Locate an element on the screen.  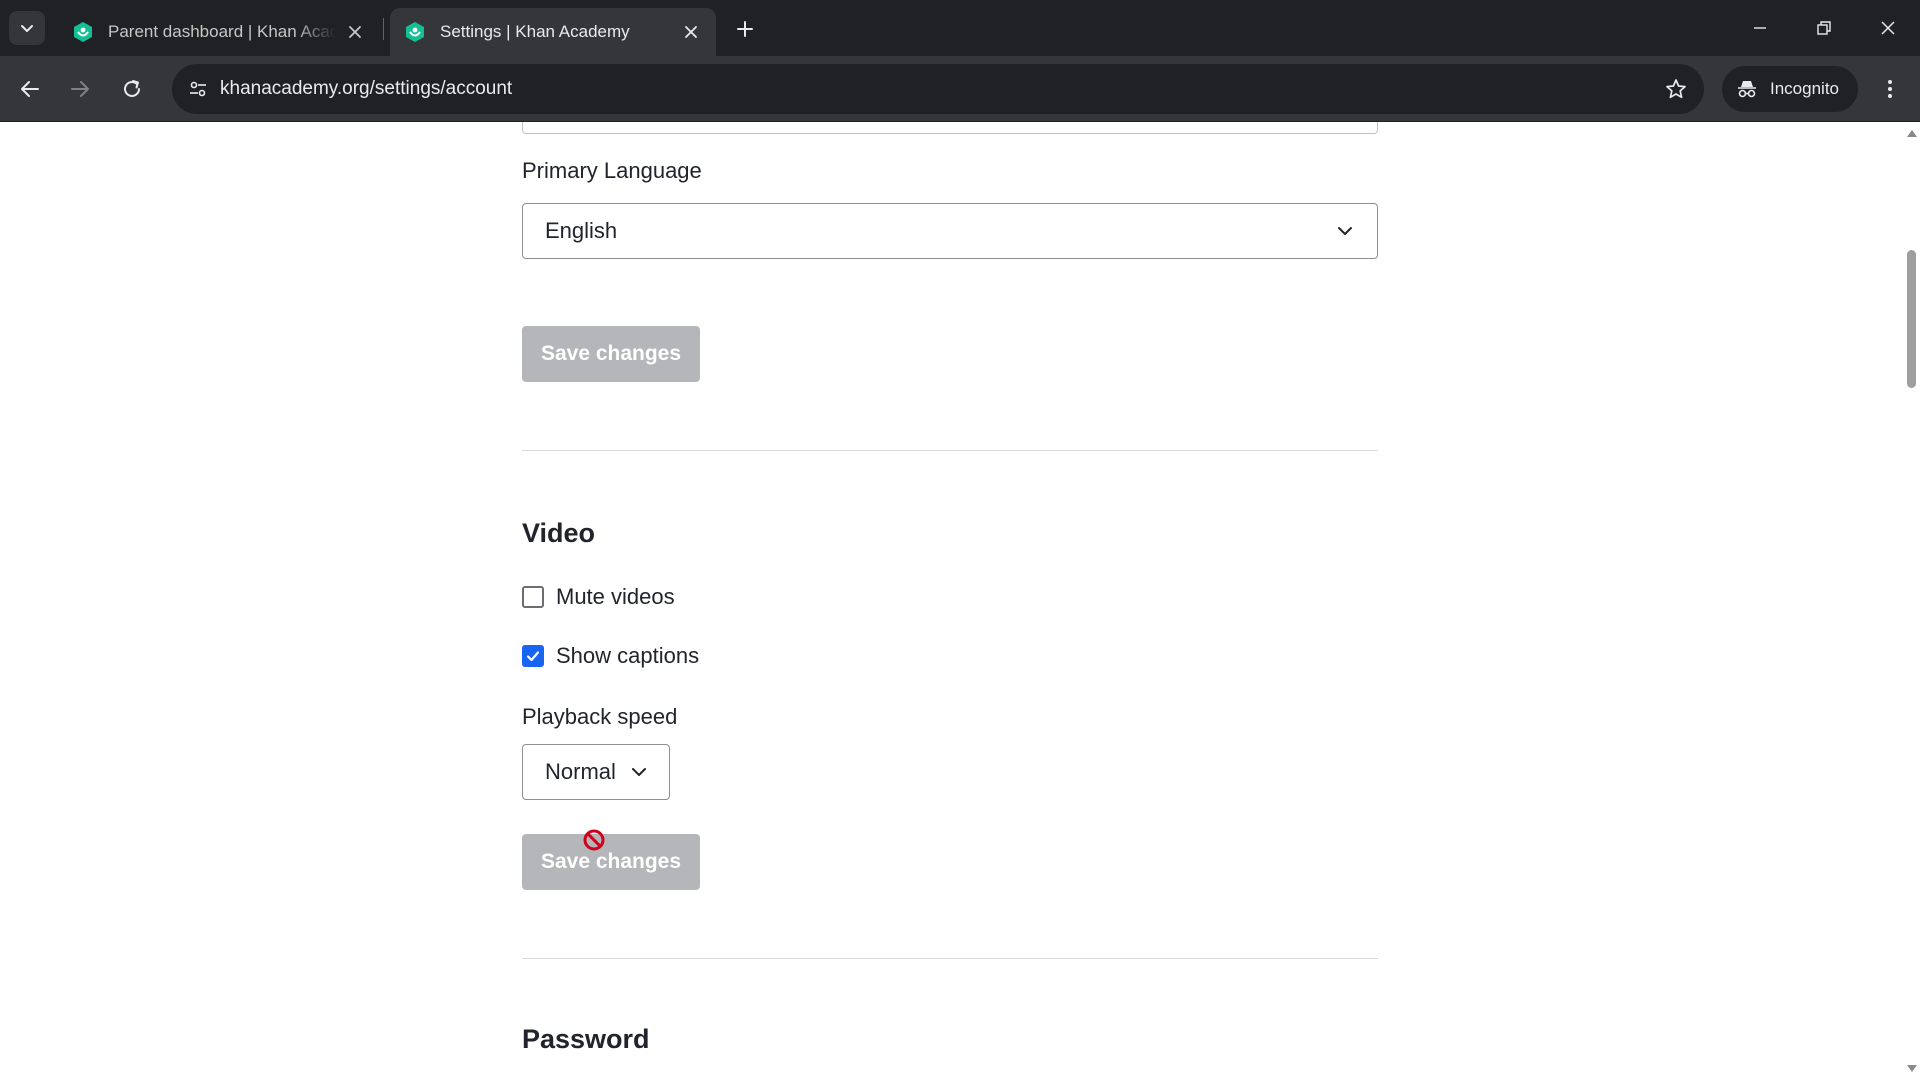
reload-icon is located at coordinates (132, 88).